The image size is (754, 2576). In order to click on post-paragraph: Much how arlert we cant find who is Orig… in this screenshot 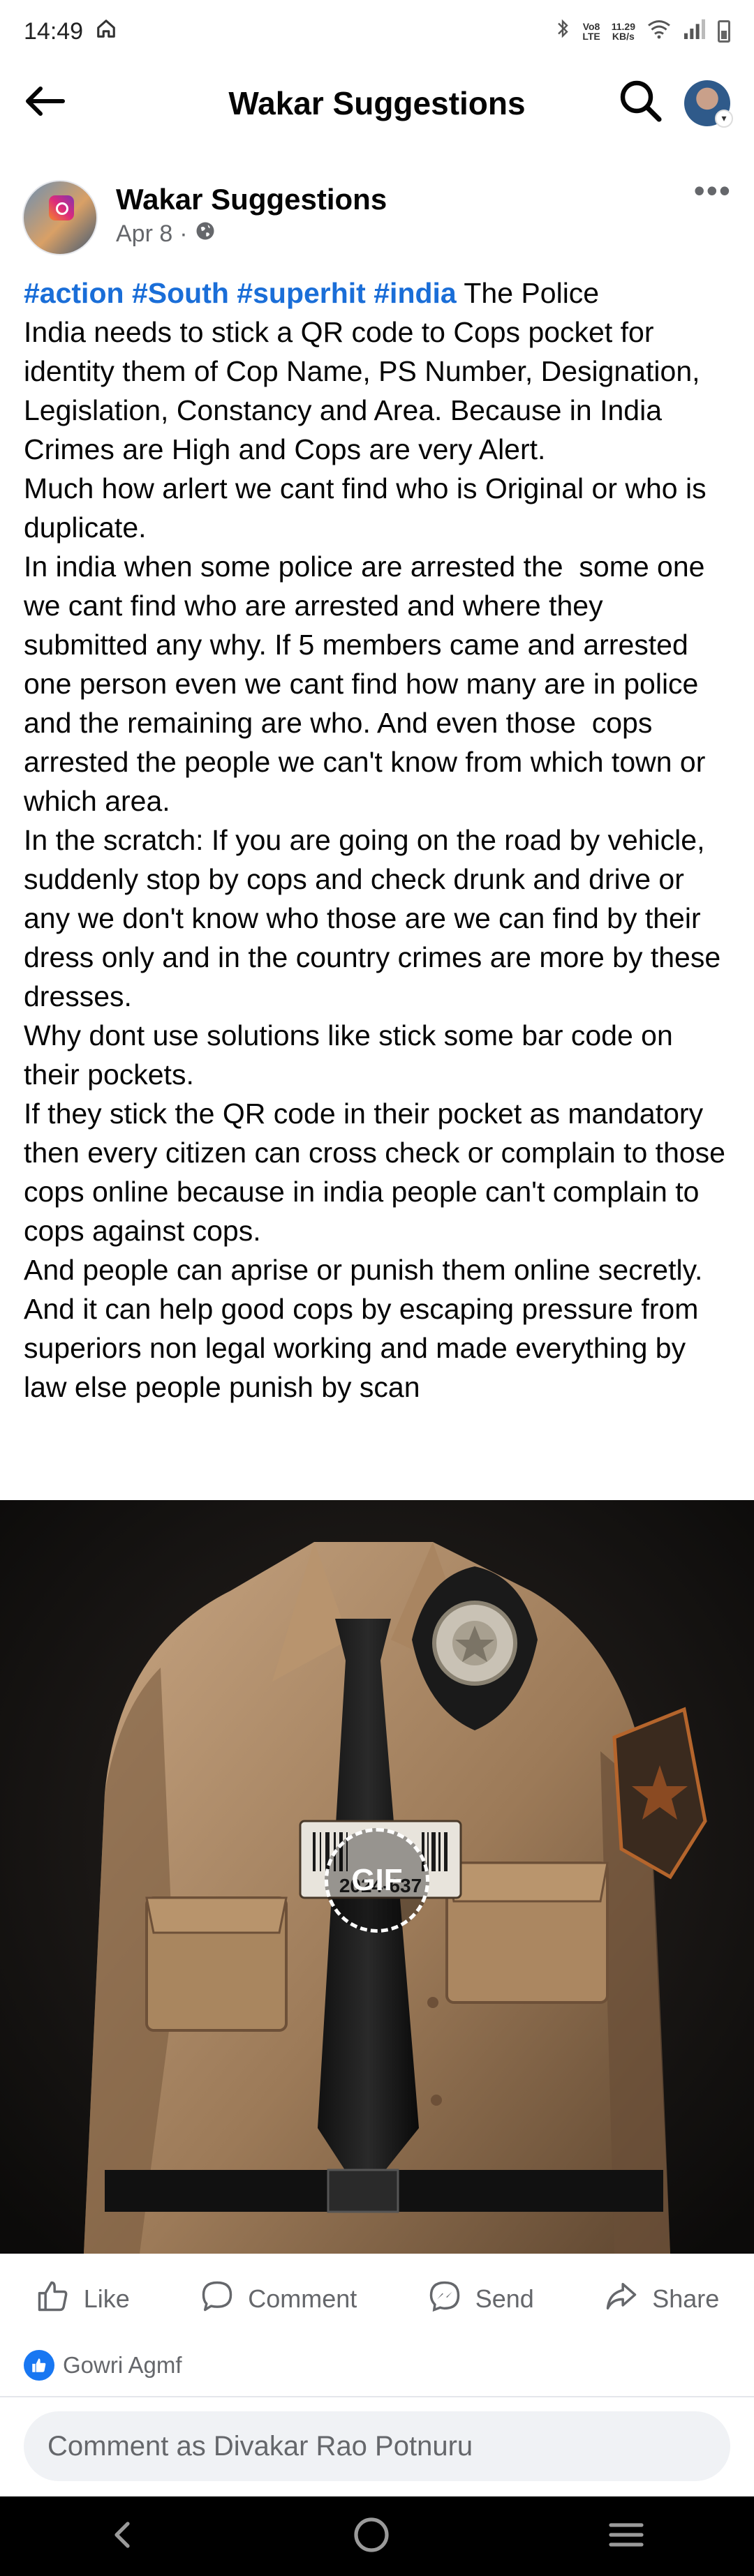, I will do `click(369, 508)`.